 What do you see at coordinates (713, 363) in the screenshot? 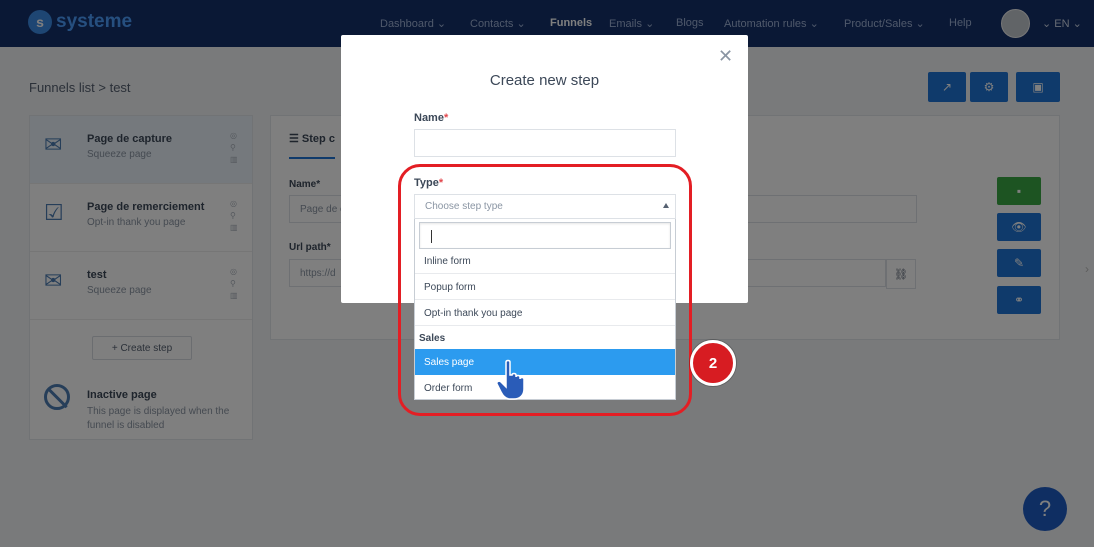
I see `annotation-step-badge: 2` at bounding box center [713, 363].